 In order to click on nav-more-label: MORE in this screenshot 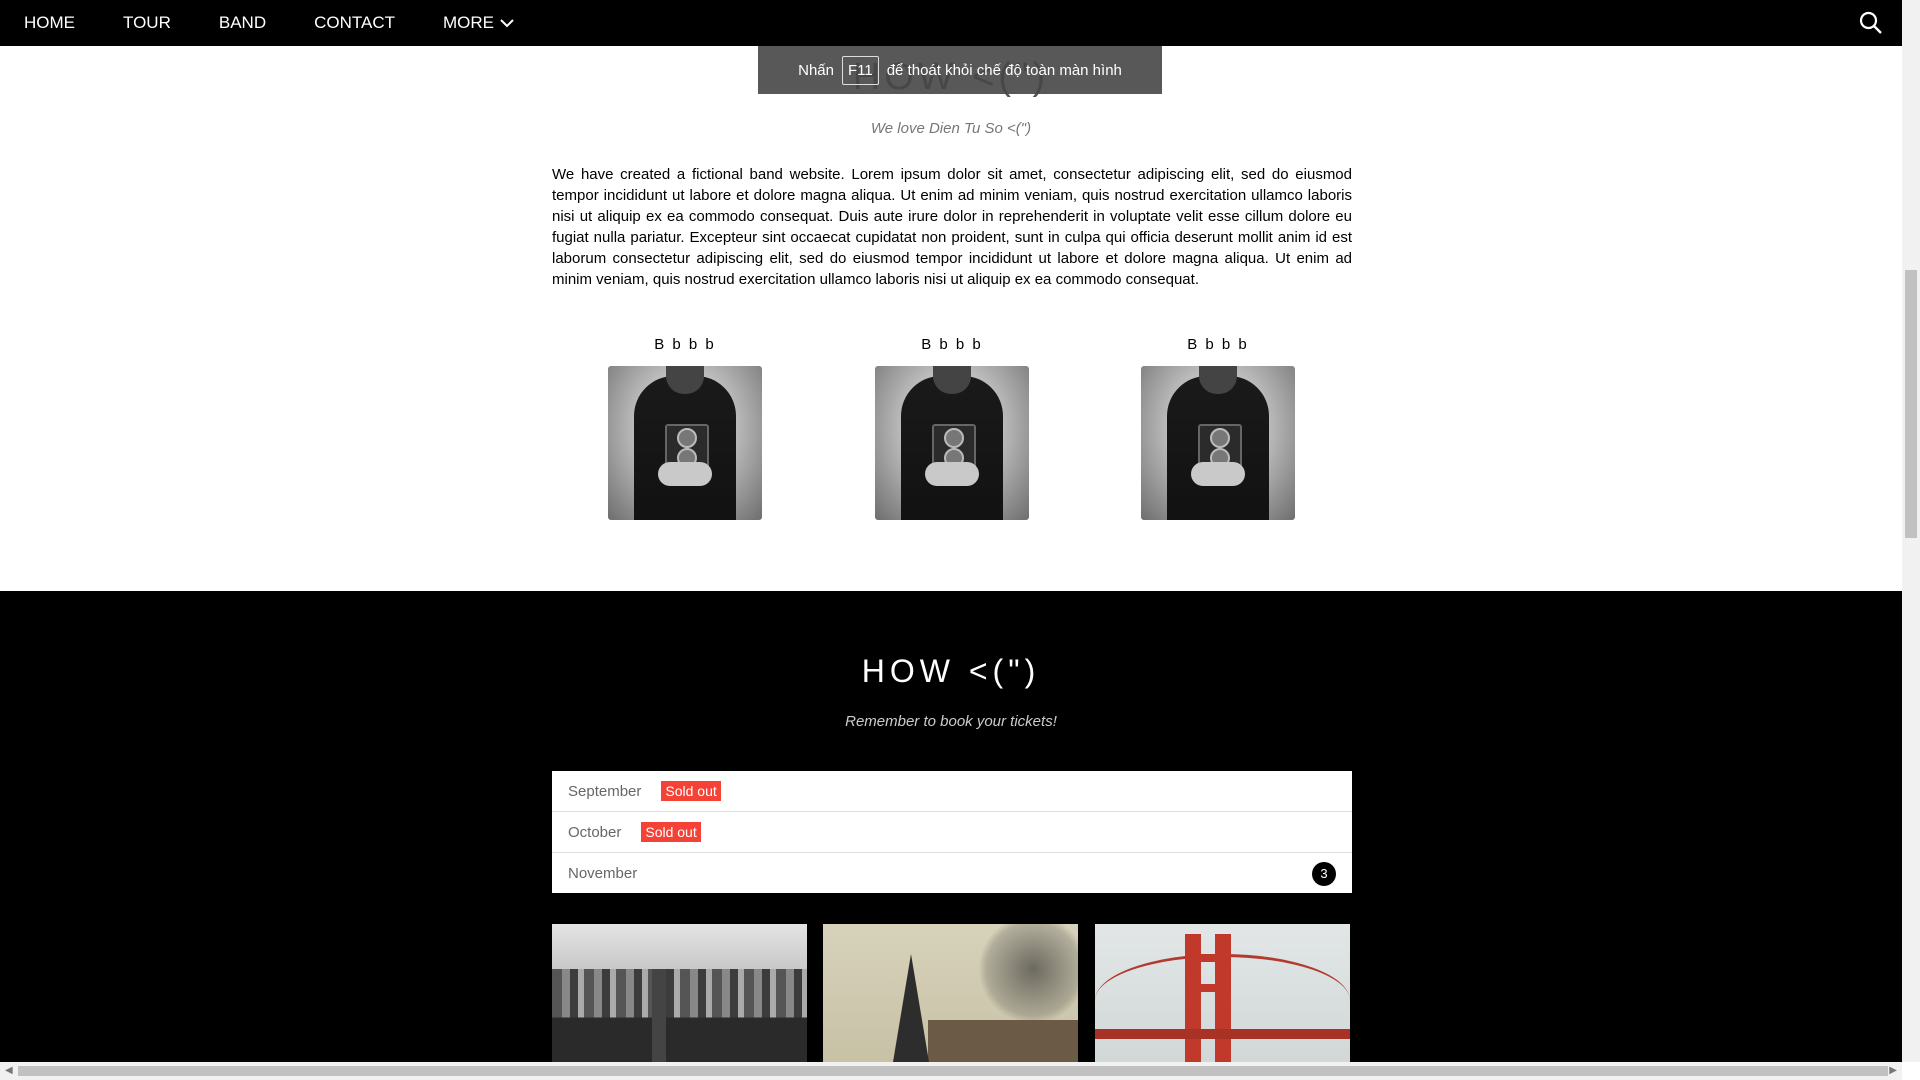, I will do `click(468, 22)`.